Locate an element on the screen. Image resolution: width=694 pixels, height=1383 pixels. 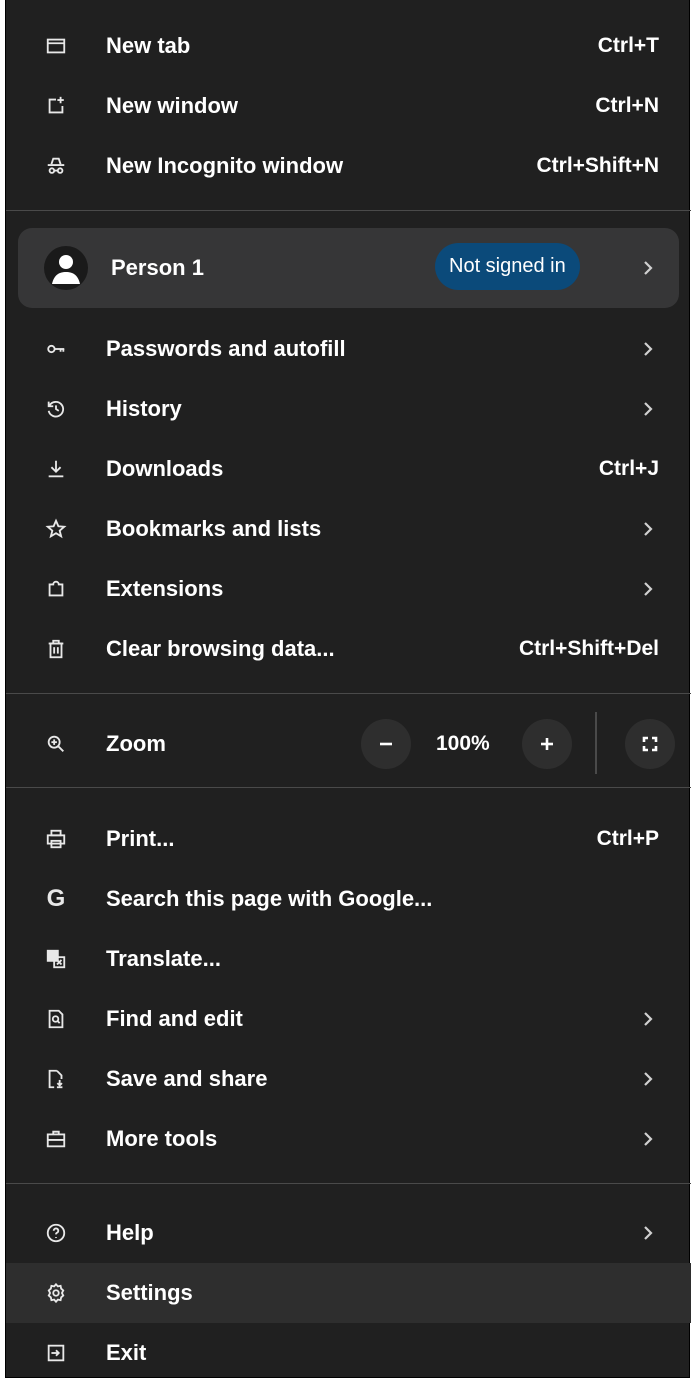
menu-item-label: New window is located at coordinates (172, 105).